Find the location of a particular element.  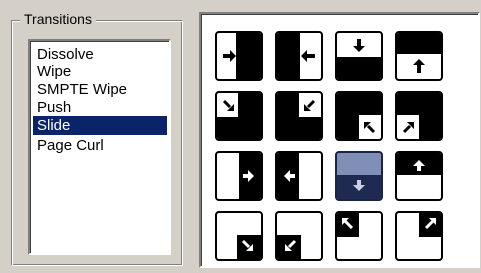

slide-out-top-right-tile is located at coordinates (419, 236).